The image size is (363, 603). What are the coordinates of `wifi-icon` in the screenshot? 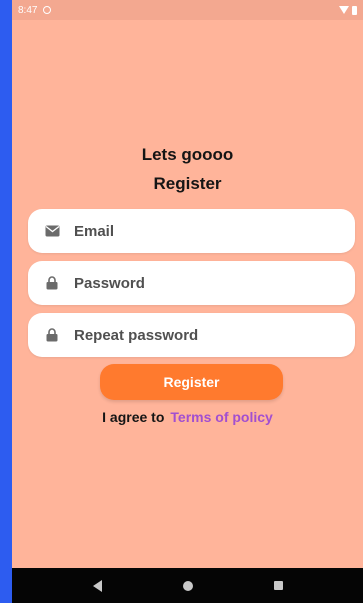 It's located at (344, 10).